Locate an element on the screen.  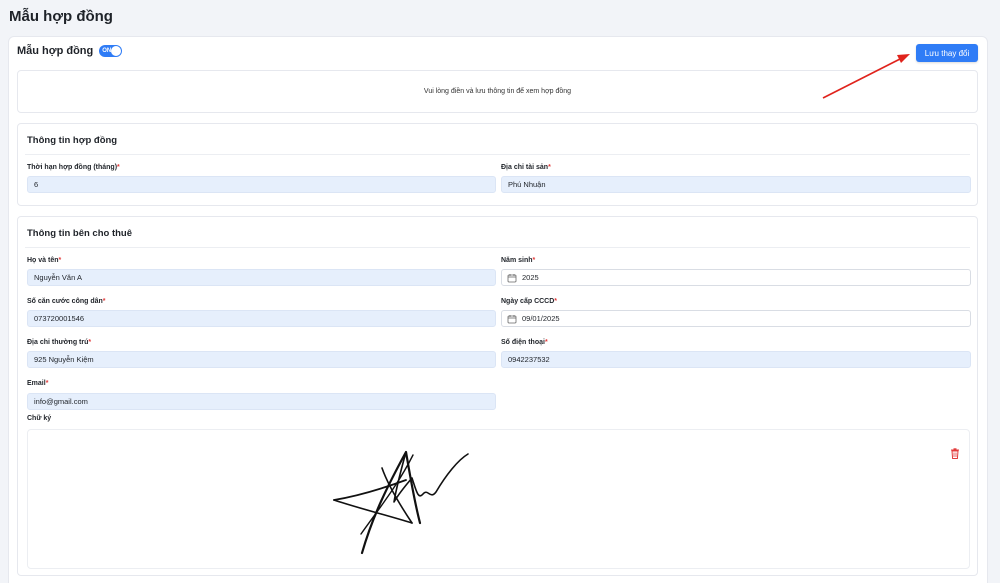
birth-year-label: Năm sinh* is located at coordinates (518, 260).